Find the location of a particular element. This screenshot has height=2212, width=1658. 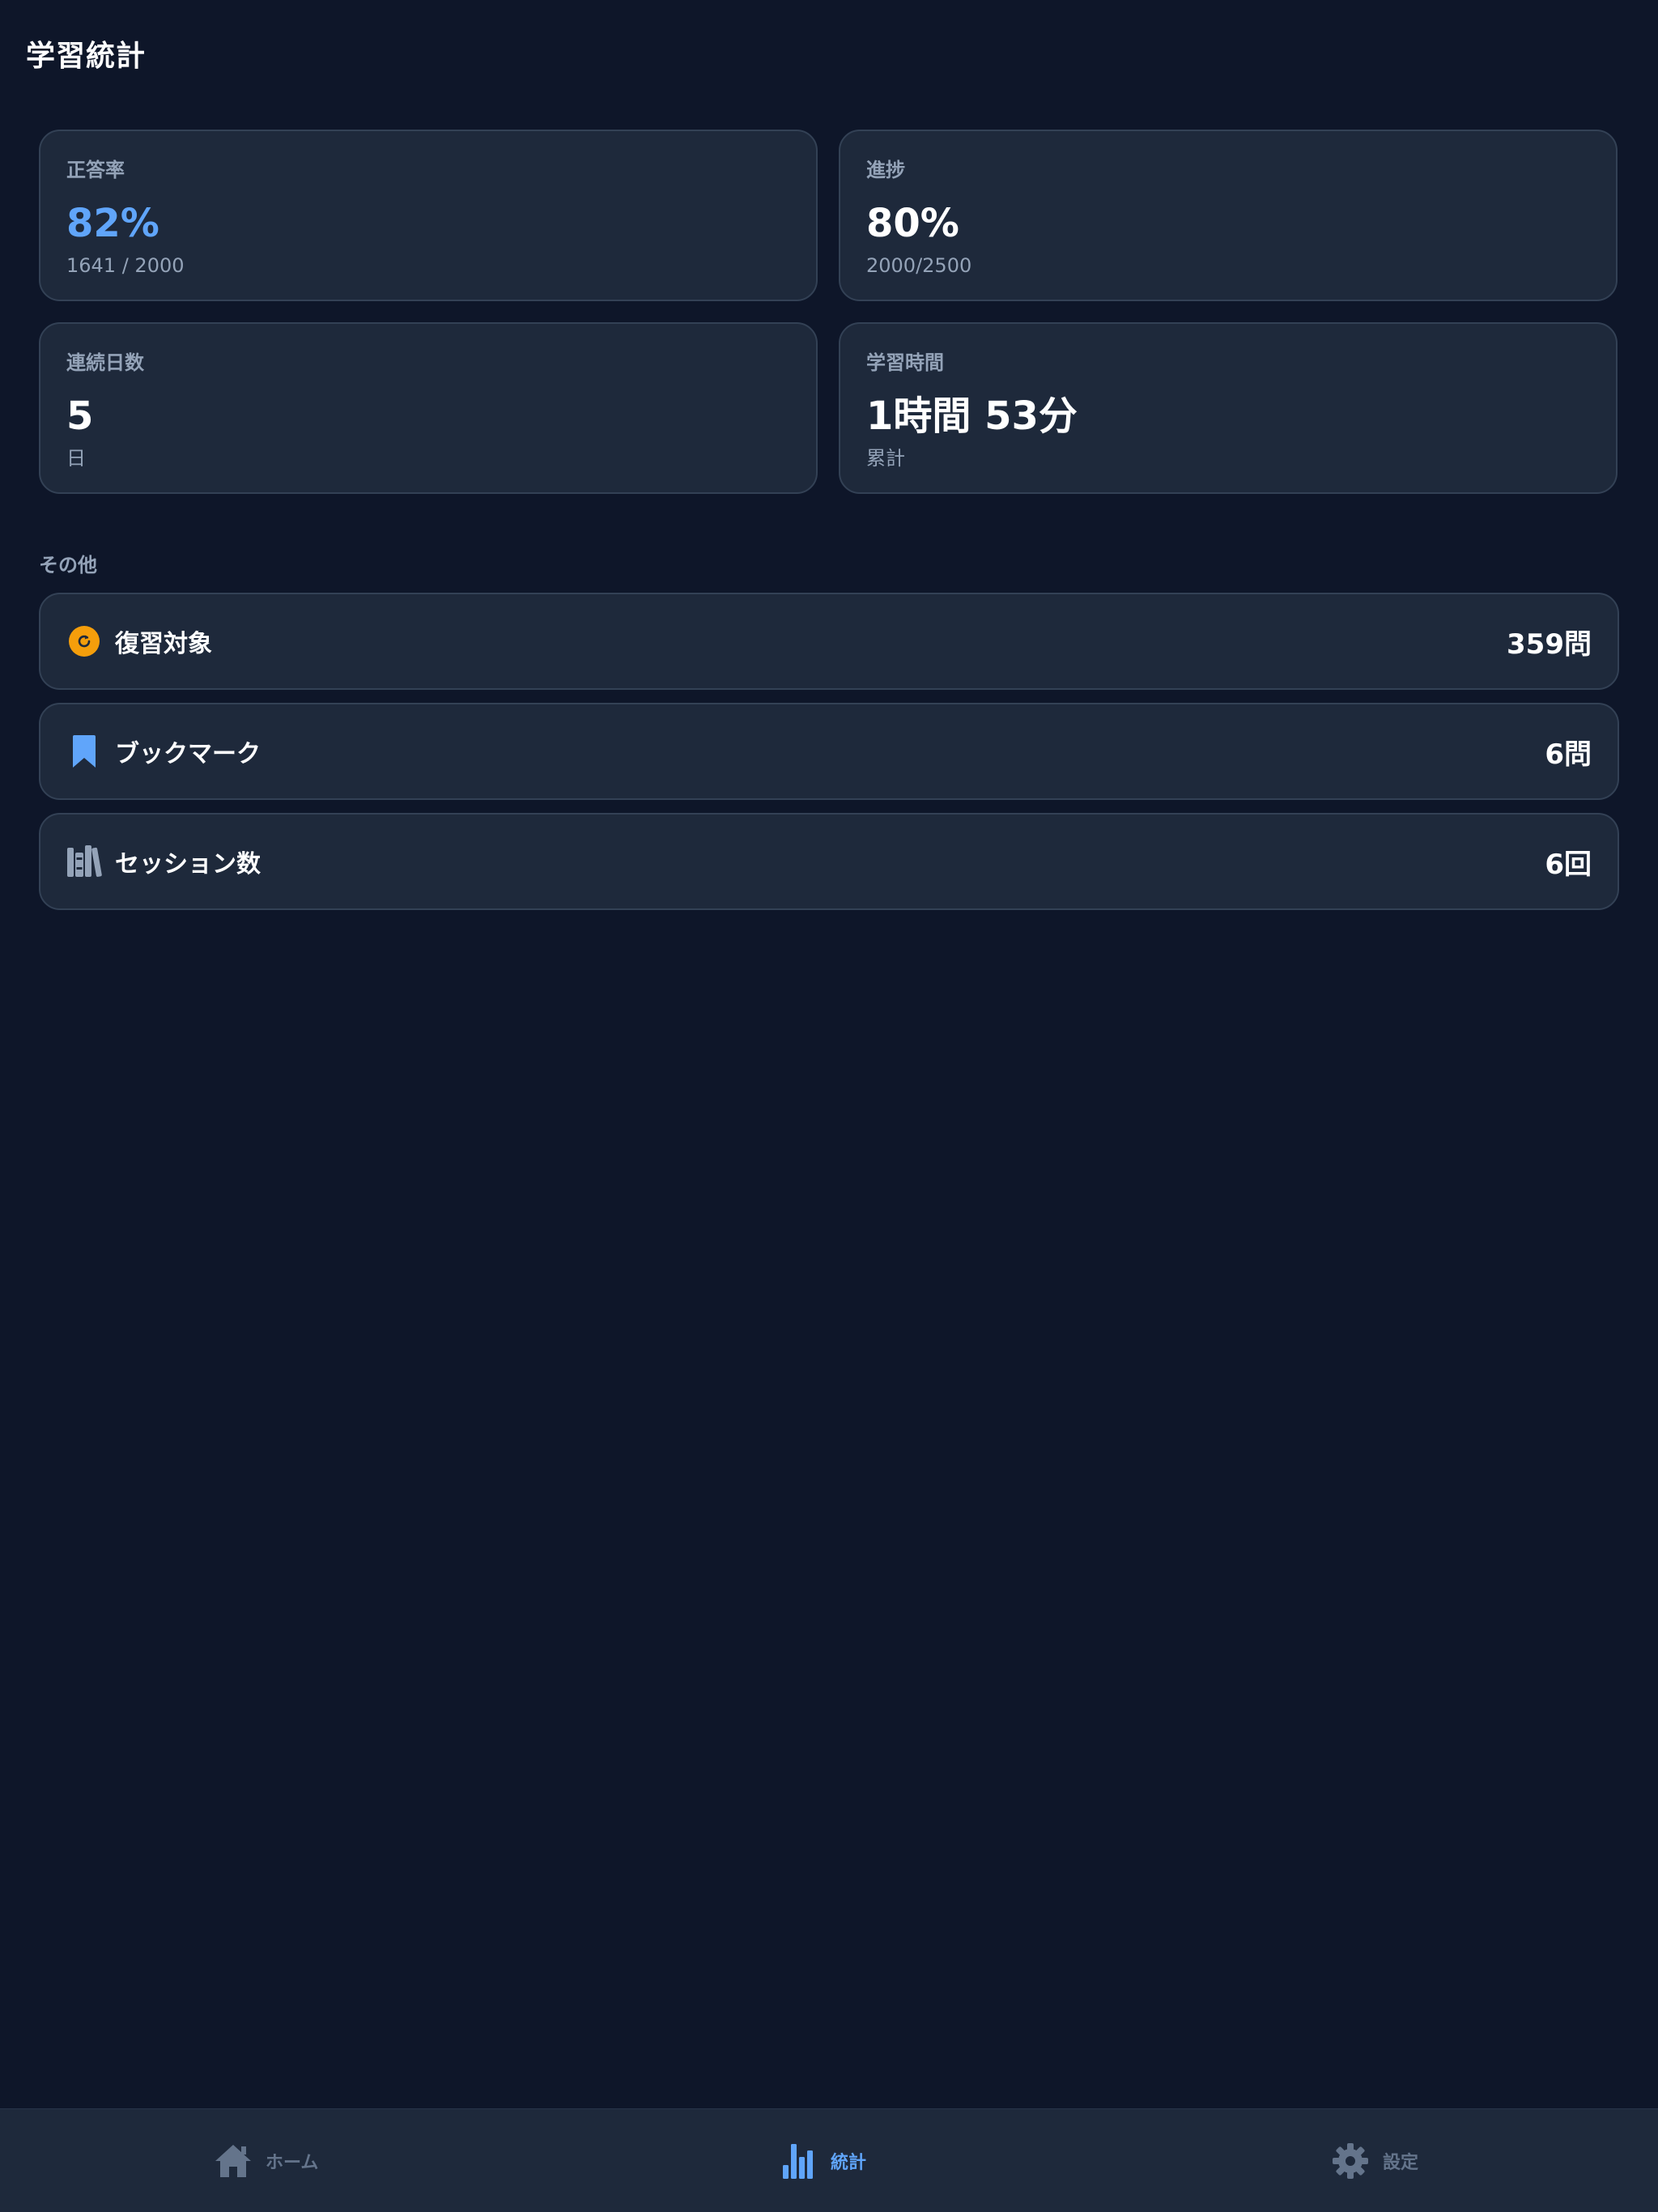

streak-unit: 日 is located at coordinates (76, 459).